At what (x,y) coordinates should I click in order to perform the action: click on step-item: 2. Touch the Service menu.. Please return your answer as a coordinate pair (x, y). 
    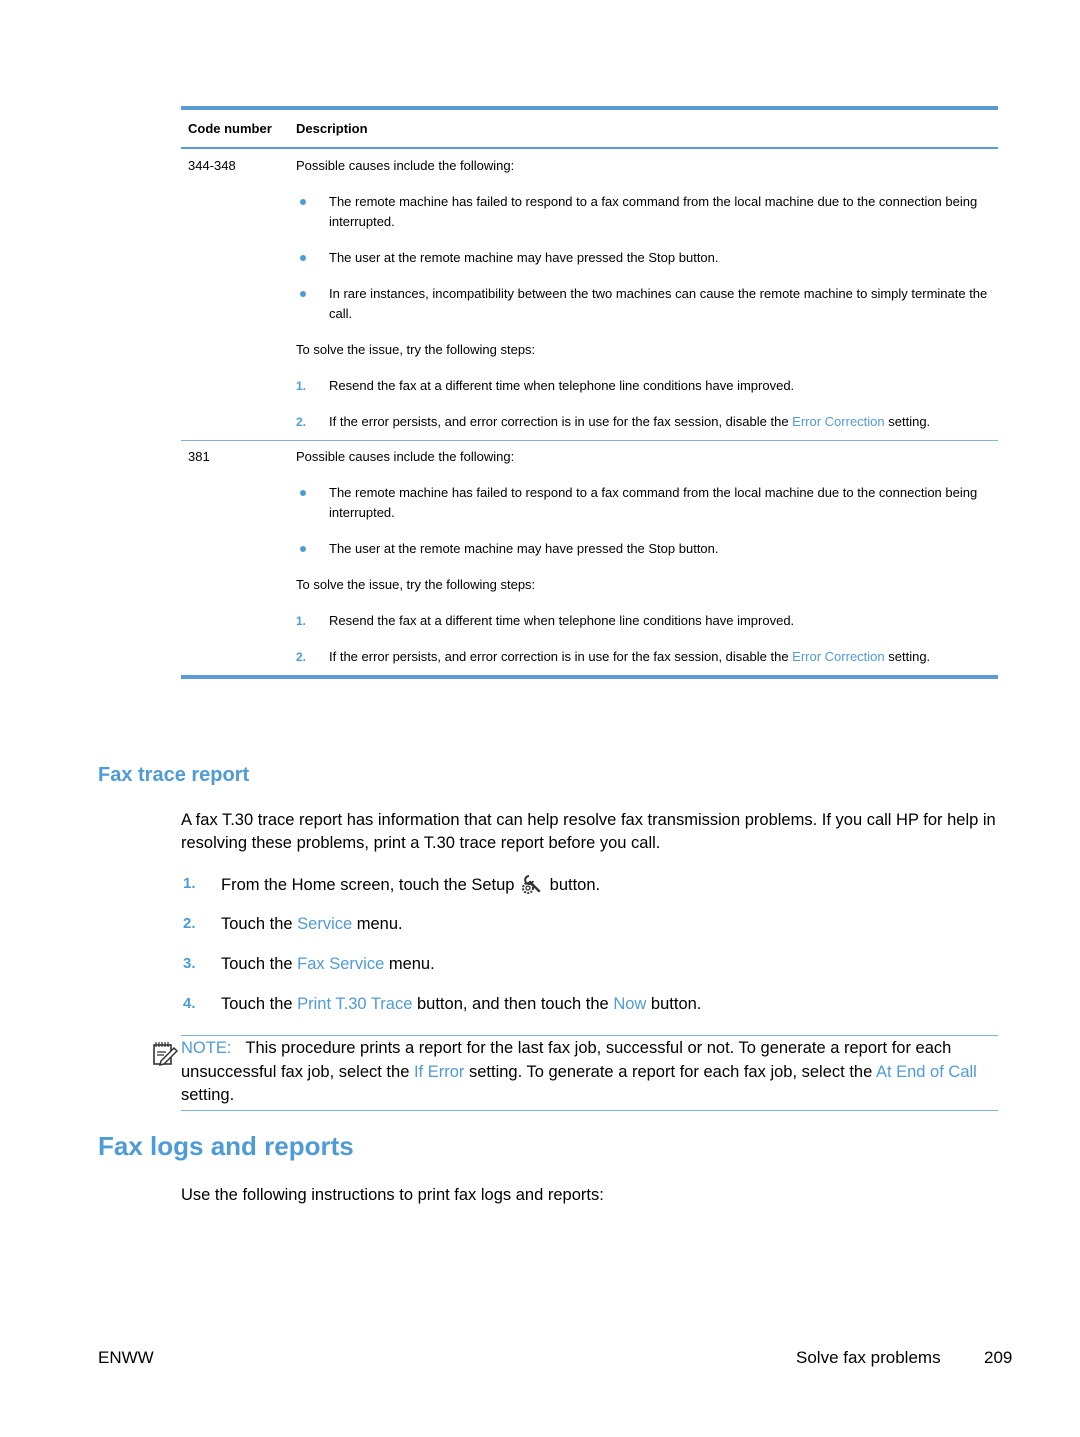
    Looking at the image, I should click on (293, 924).